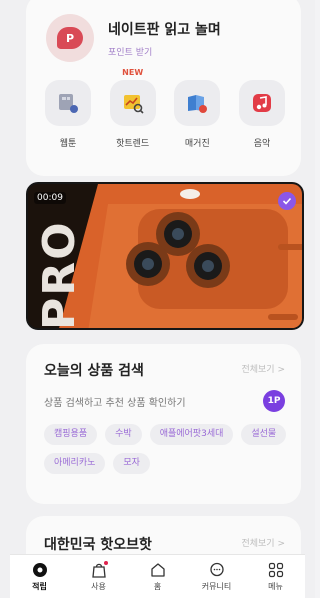 This screenshot has height=598, width=320. Describe the element at coordinates (68, 144) in the screenshot. I see `shortcut-label: 웹툰` at that location.